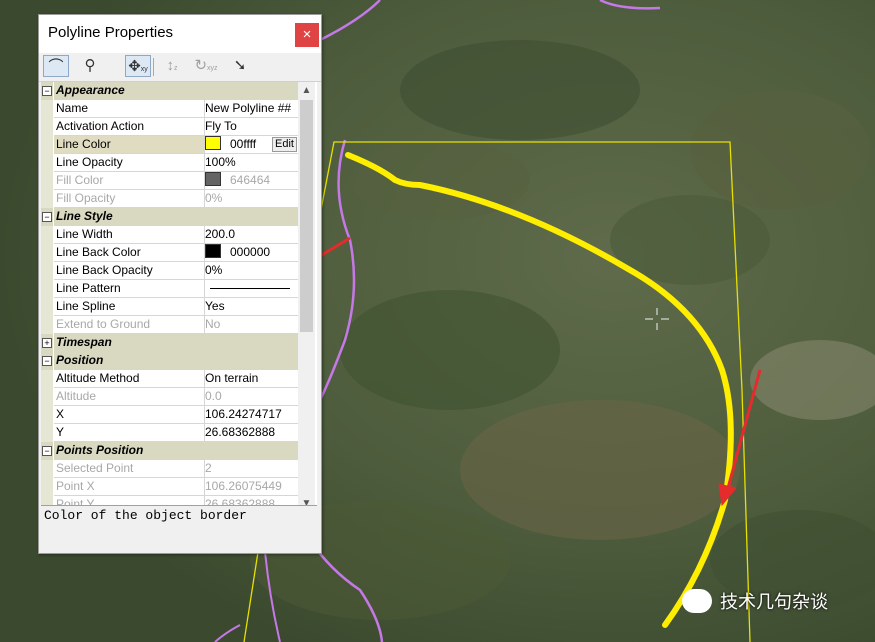 The width and height of the screenshot is (875, 642). I want to click on property-label: X, so click(129, 415).